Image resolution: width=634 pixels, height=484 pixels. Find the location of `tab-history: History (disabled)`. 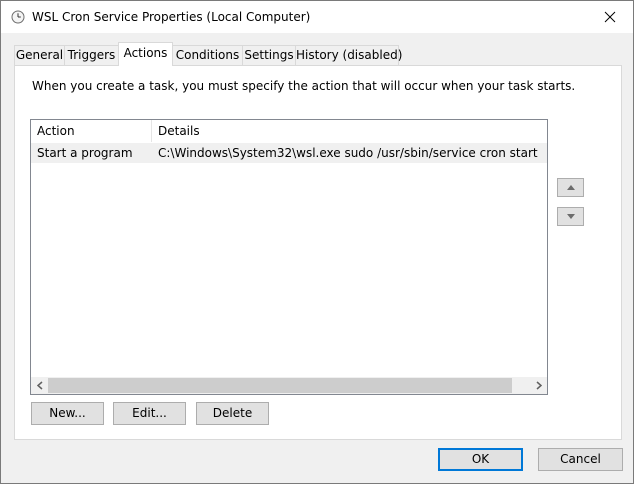

tab-history: History (disabled) is located at coordinates (348, 55).